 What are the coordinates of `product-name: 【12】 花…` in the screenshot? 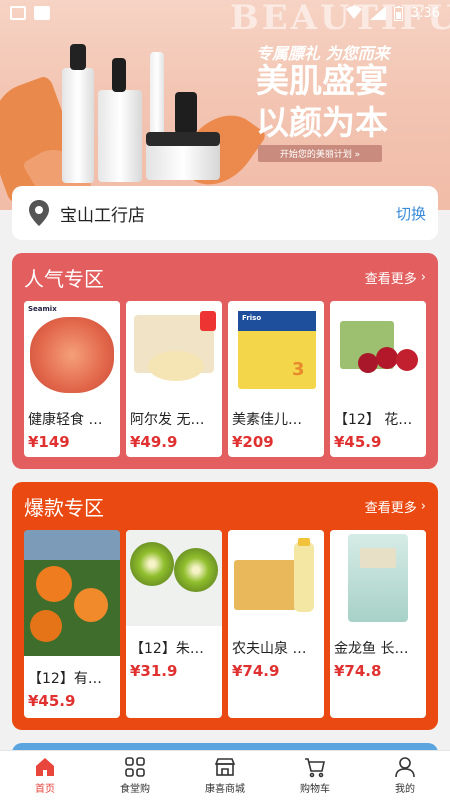 It's located at (373, 420).